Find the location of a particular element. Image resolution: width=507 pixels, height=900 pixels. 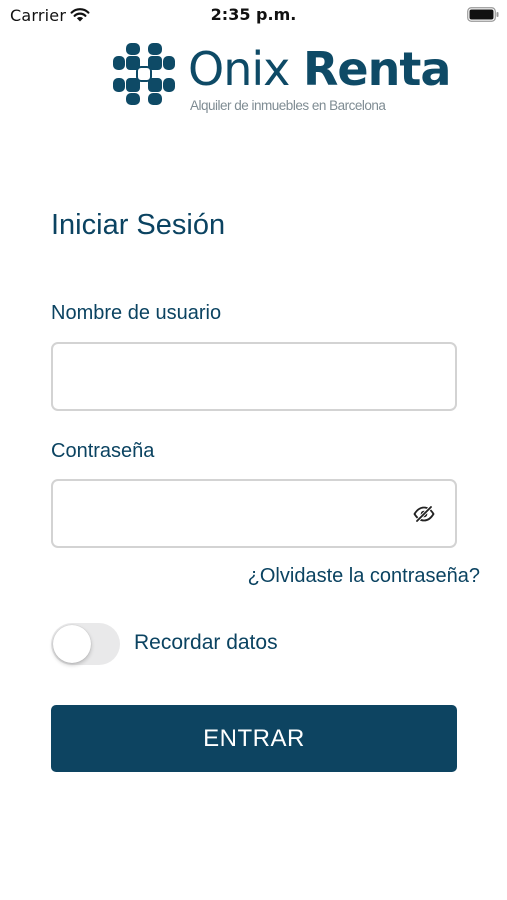

remember-toggle is located at coordinates (85, 644).